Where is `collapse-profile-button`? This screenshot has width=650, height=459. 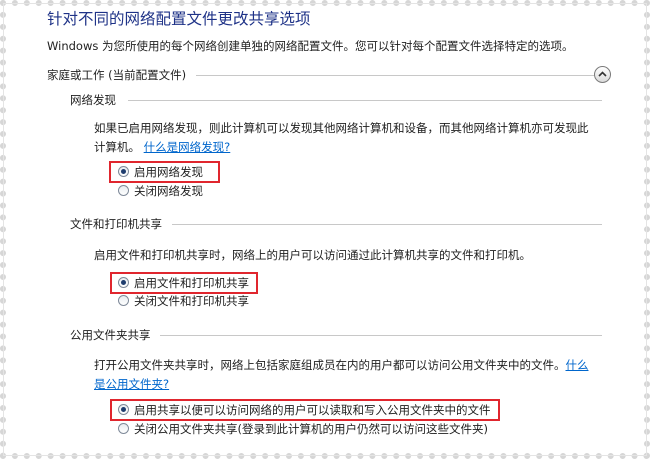 collapse-profile-button is located at coordinates (602, 74).